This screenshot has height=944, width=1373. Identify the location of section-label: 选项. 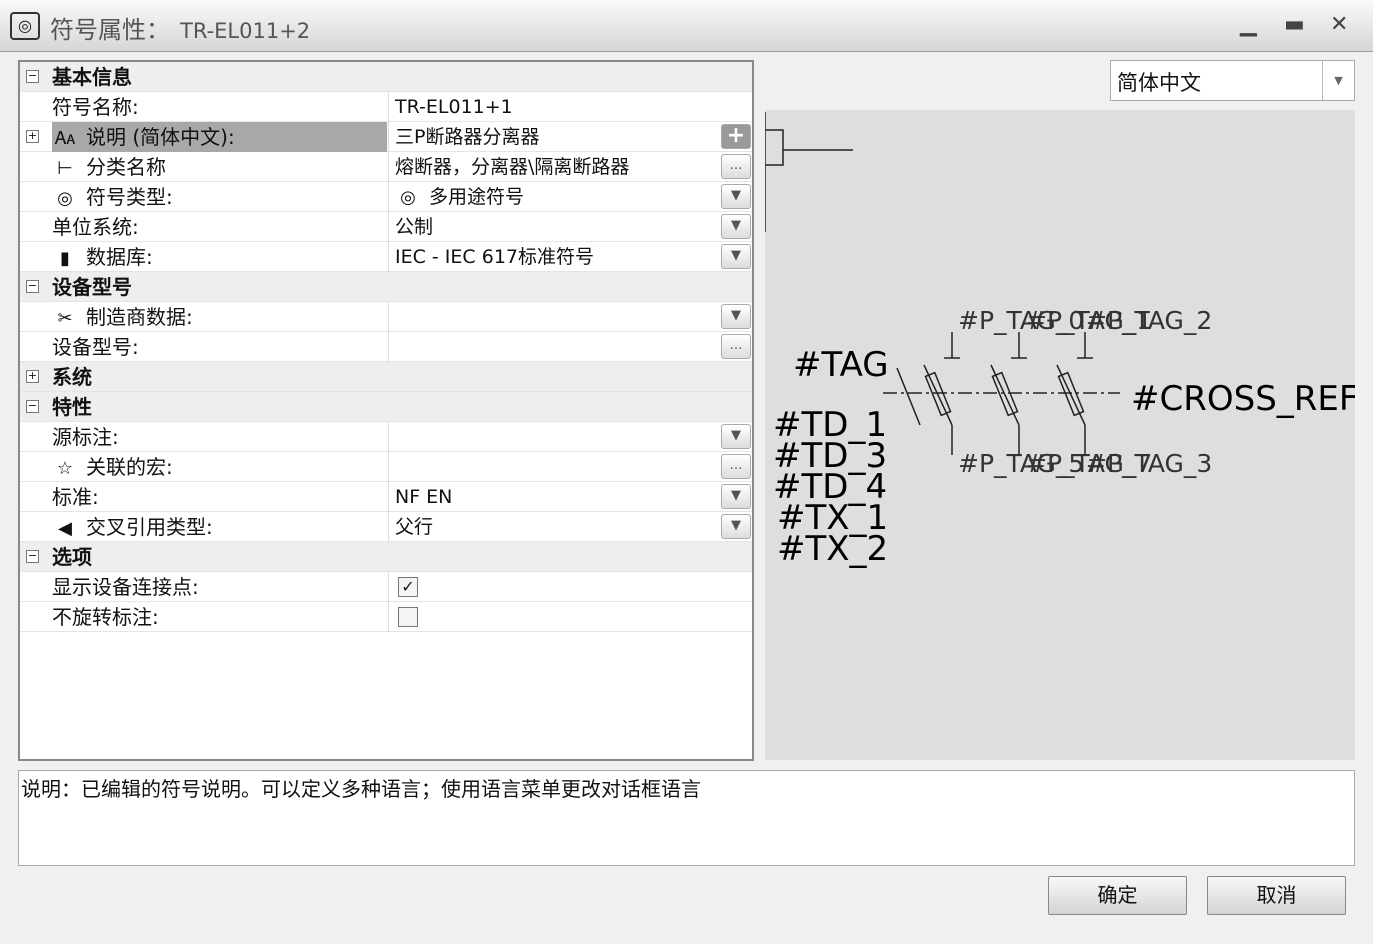
(72, 557).